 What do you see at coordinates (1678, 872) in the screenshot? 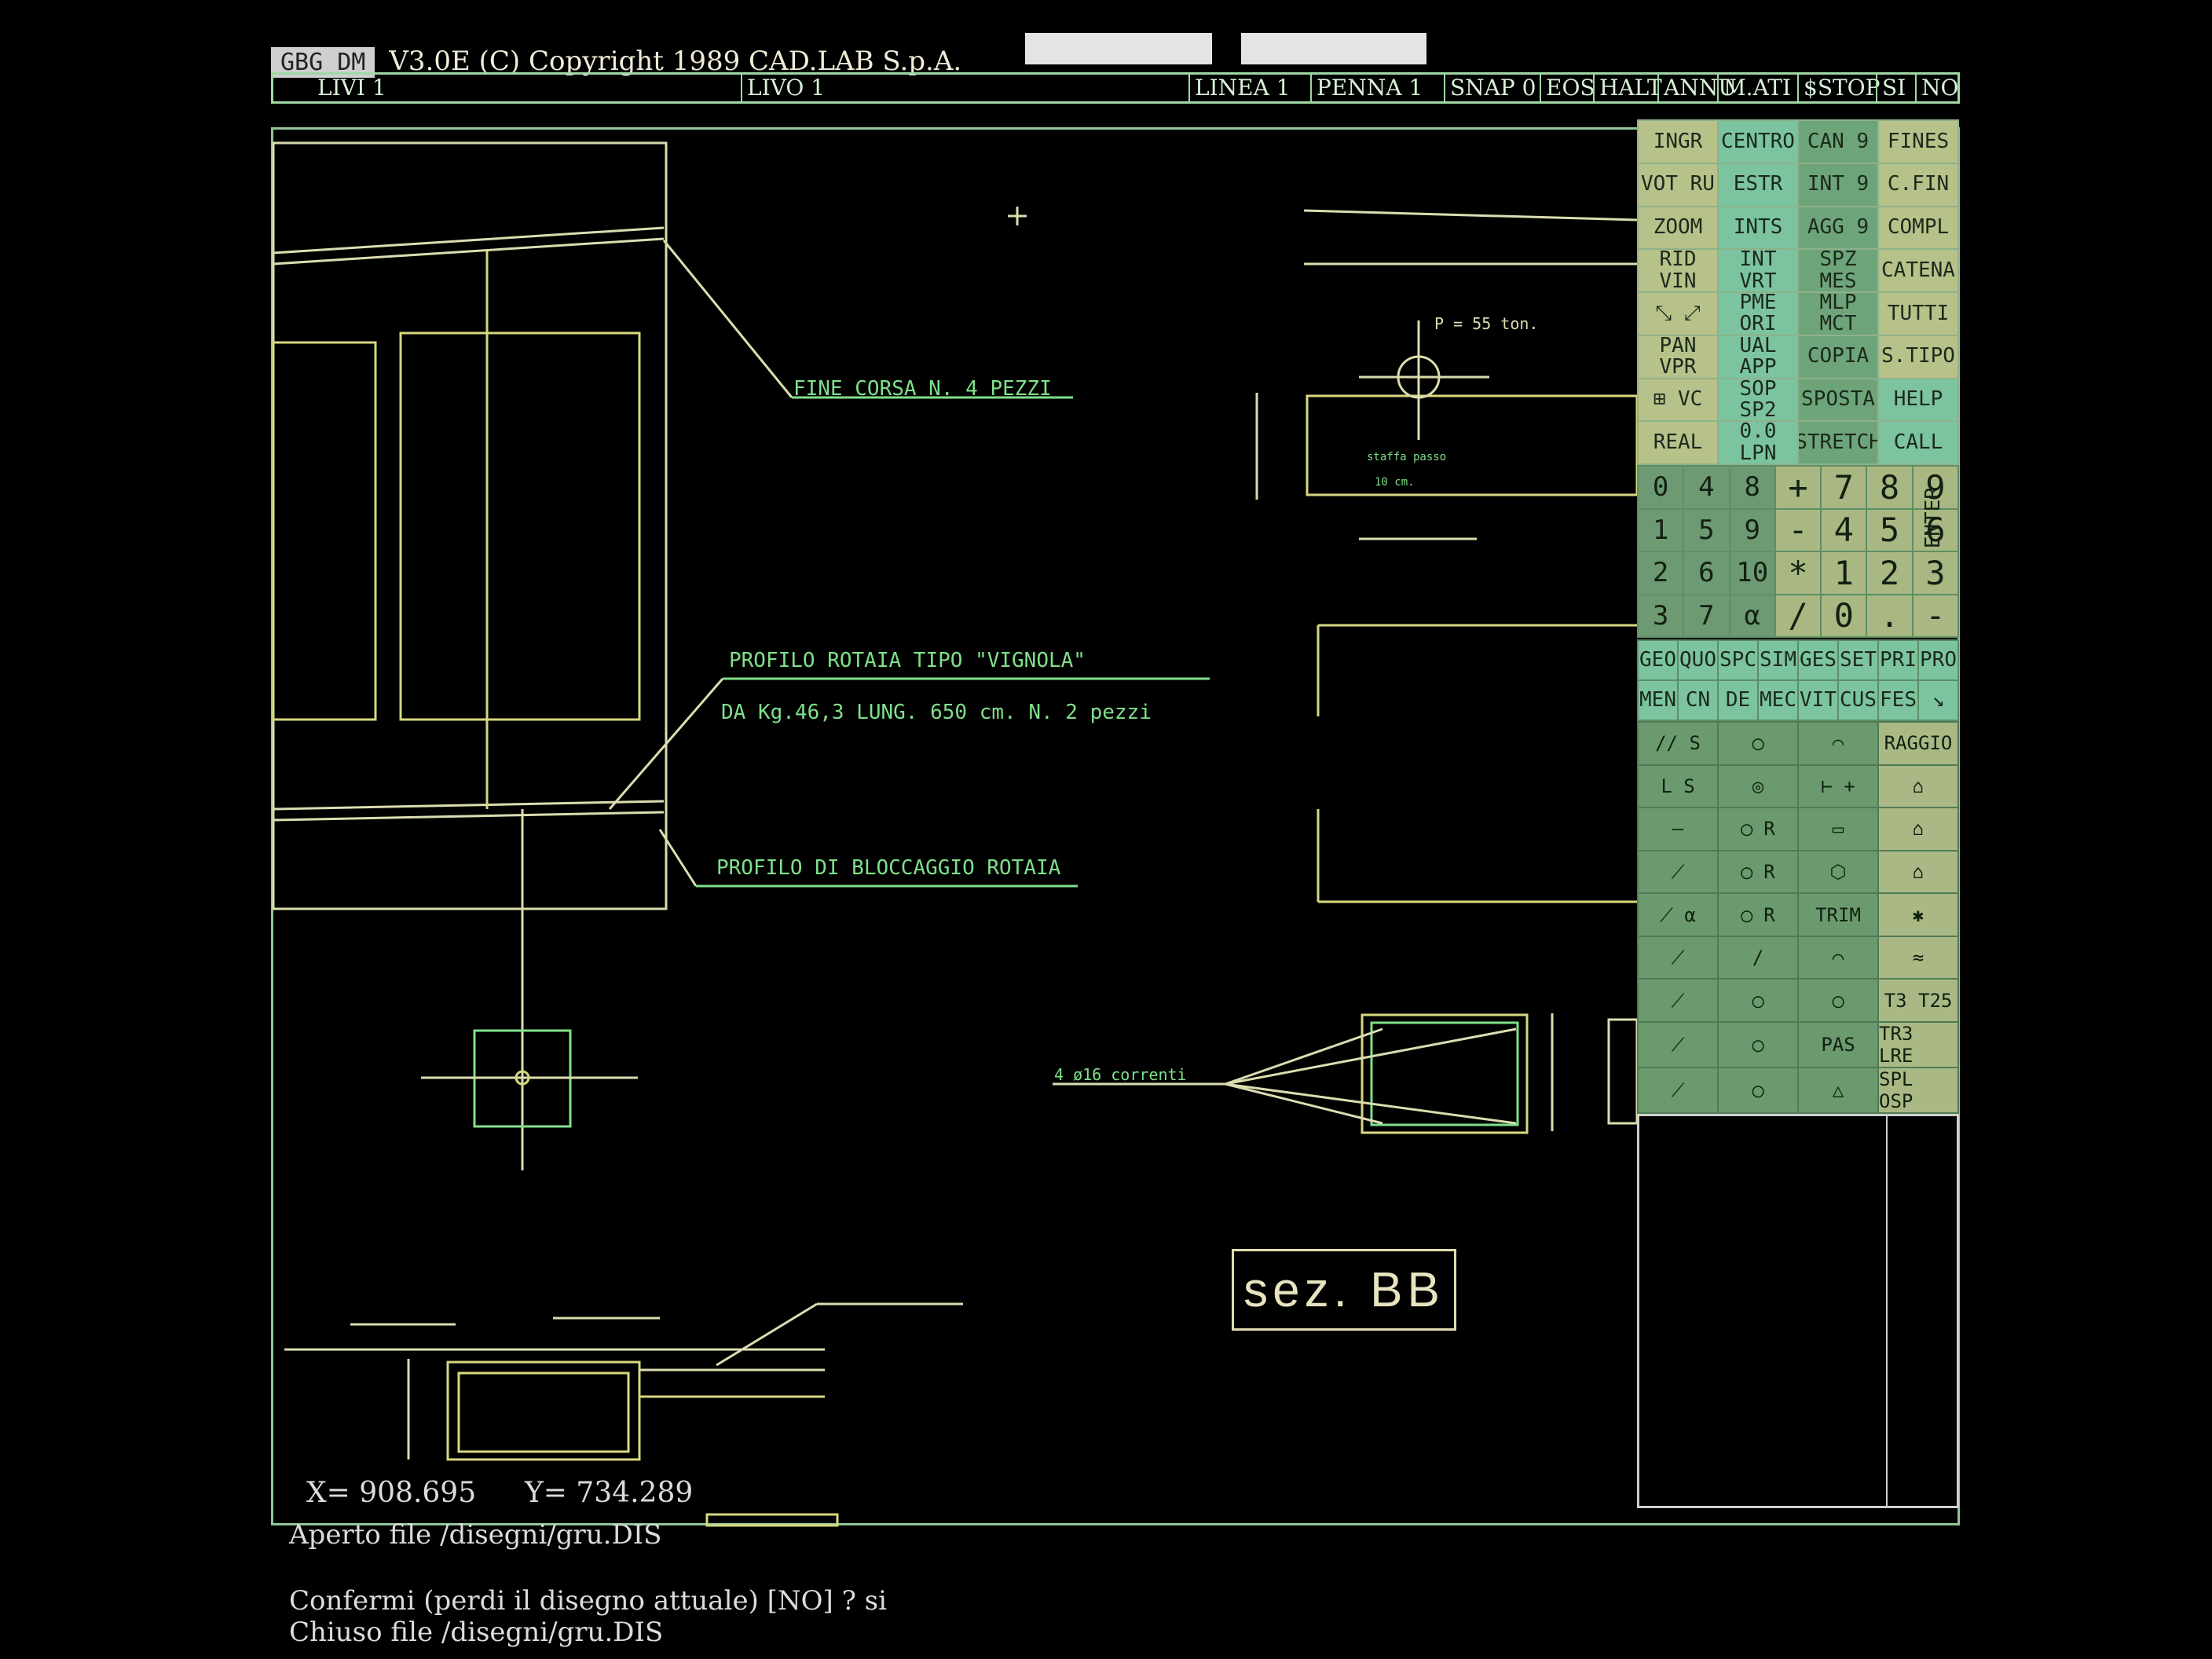
I see `shape-diagonal: ⟋` at bounding box center [1678, 872].